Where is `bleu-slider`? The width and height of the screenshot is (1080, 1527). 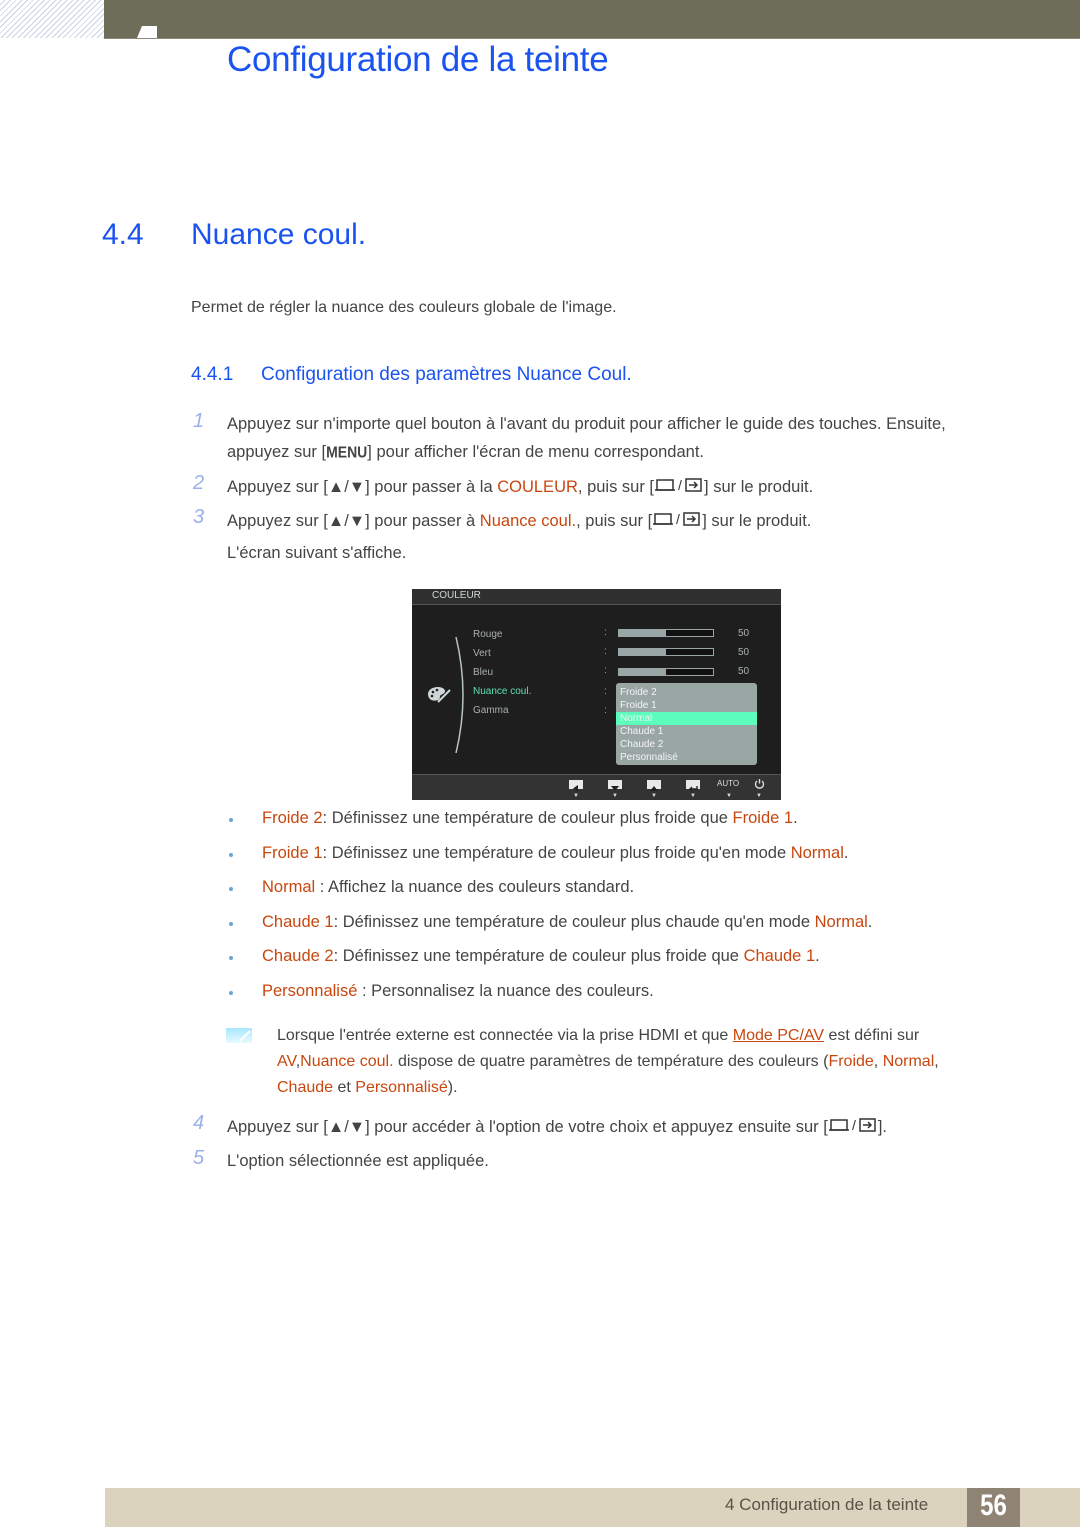 bleu-slider is located at coordinates (666, 672).